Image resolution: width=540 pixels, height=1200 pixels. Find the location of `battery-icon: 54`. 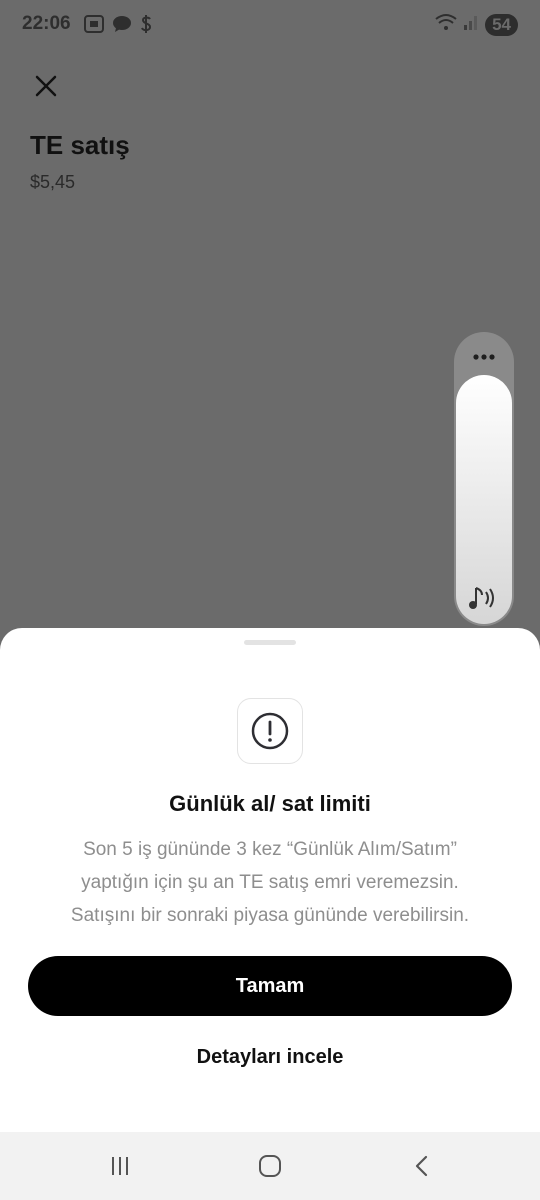

battery-icon: 54 is located at coordinates (501, 24).